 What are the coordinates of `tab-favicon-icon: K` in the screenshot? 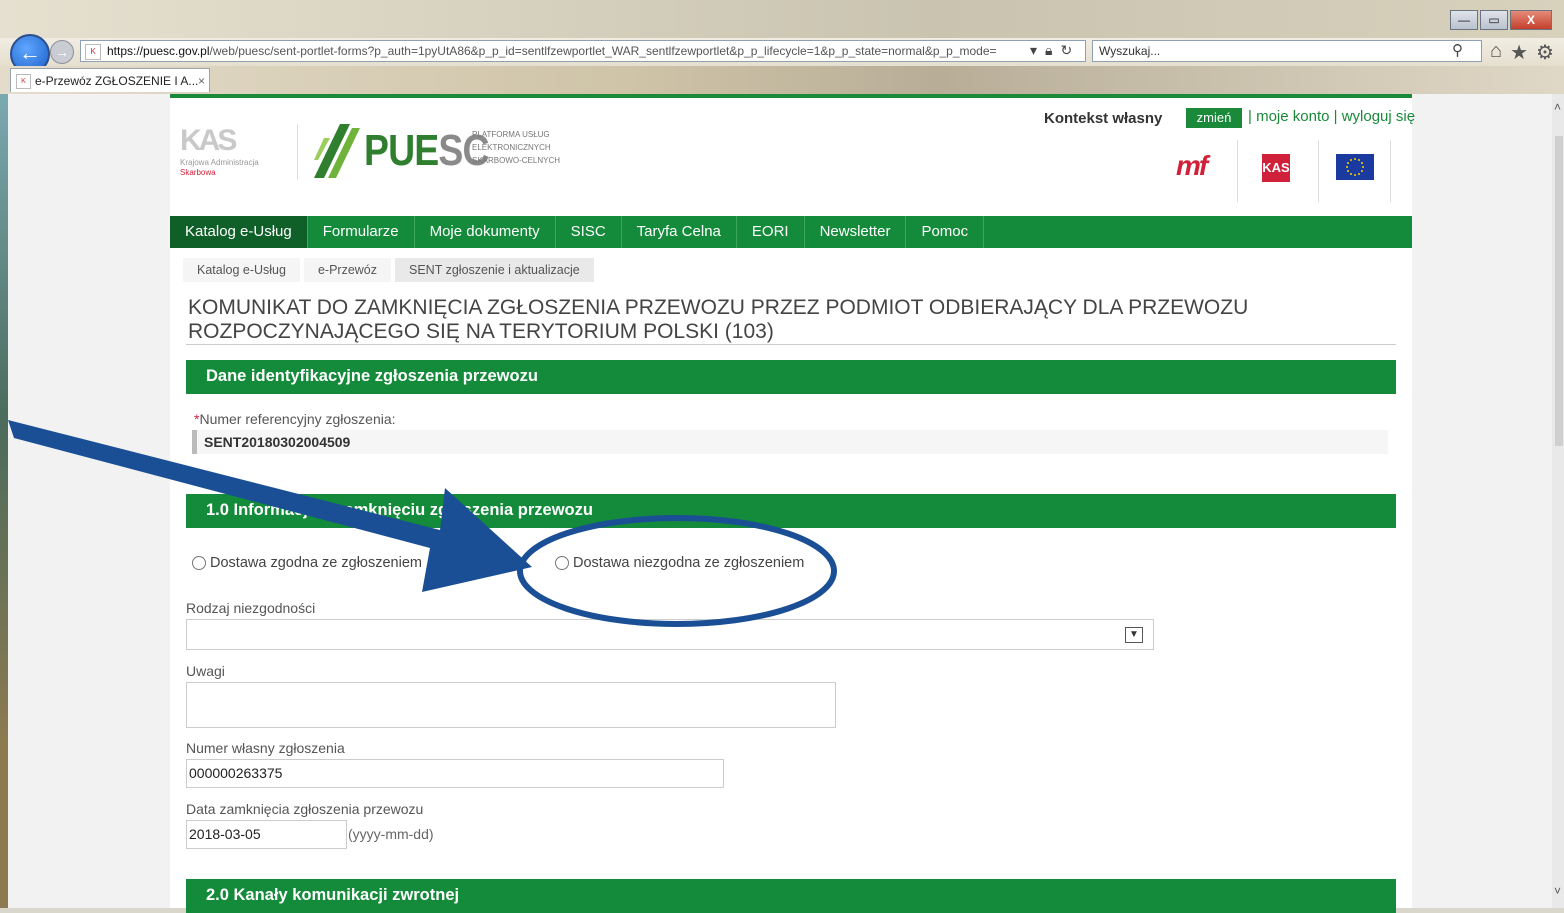 It's located at (23, 81).